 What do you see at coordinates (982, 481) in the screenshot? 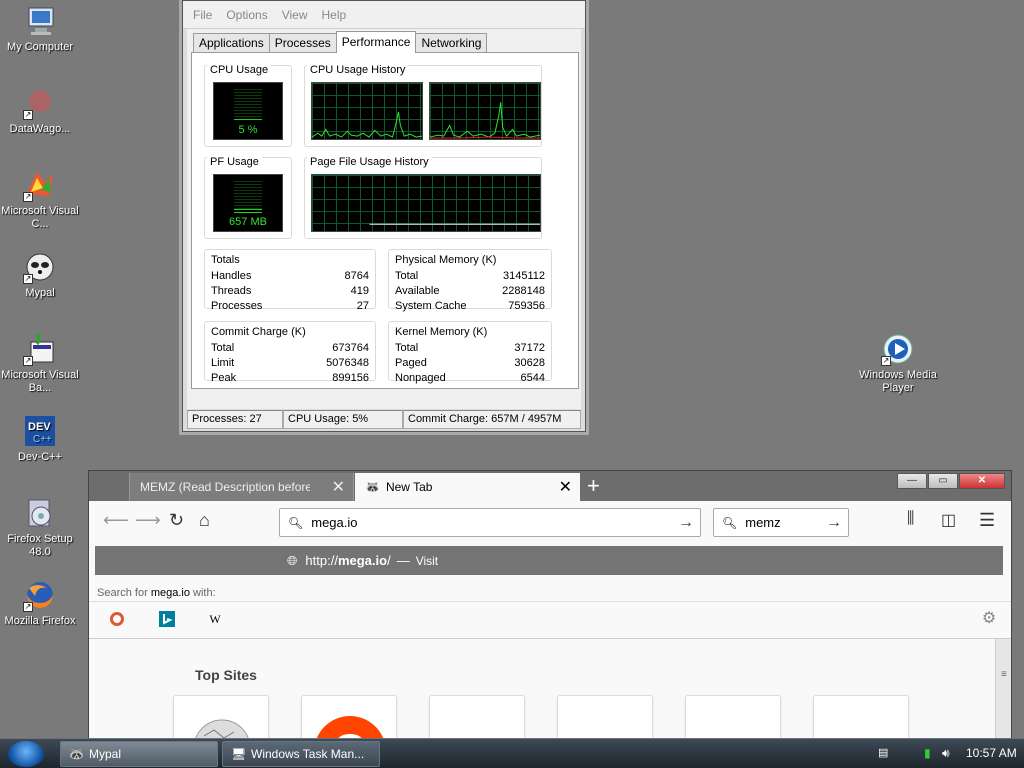
I see `close-window-button: ✕` at bounding box center [982, 481].